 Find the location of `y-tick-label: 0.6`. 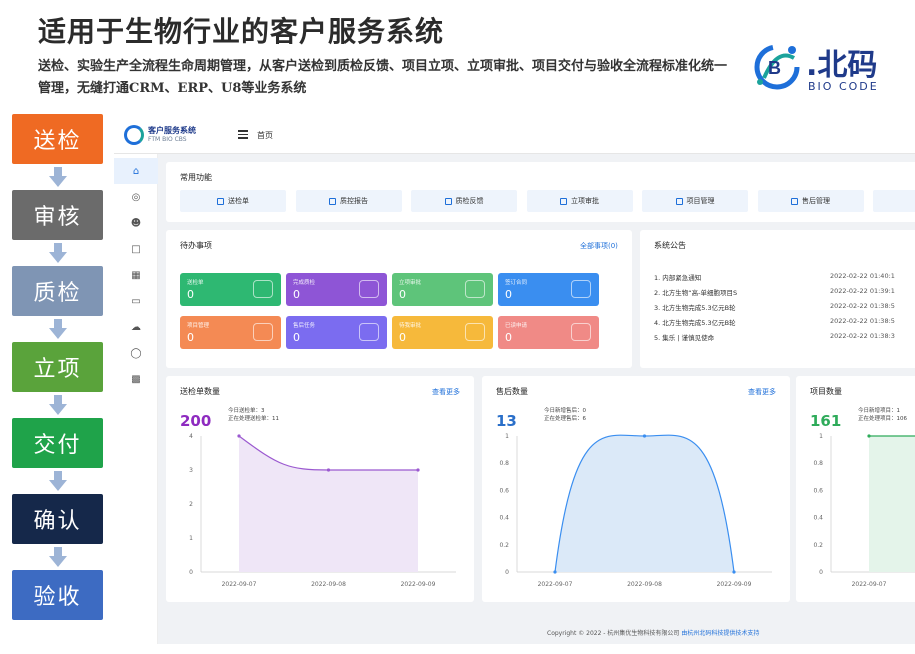

y-tick-label: 0.6 is located at coordinates (504, 490).